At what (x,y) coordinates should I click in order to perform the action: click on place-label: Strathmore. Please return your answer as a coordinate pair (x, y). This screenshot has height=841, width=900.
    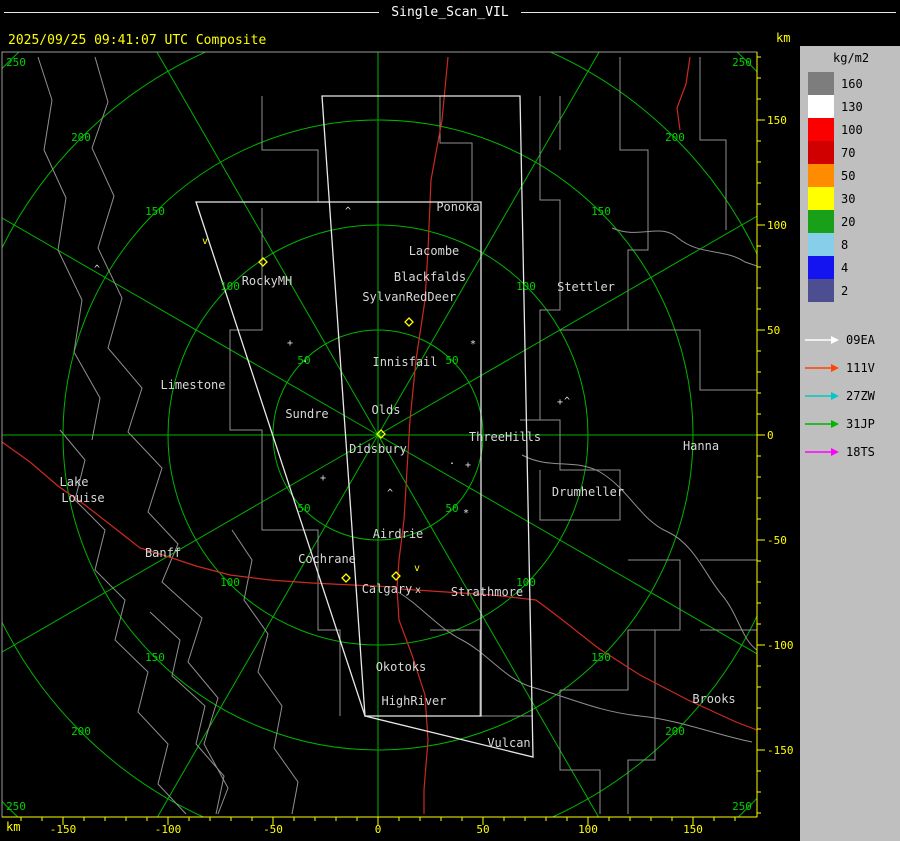
    Looking at the image, I should click on (487, 592).